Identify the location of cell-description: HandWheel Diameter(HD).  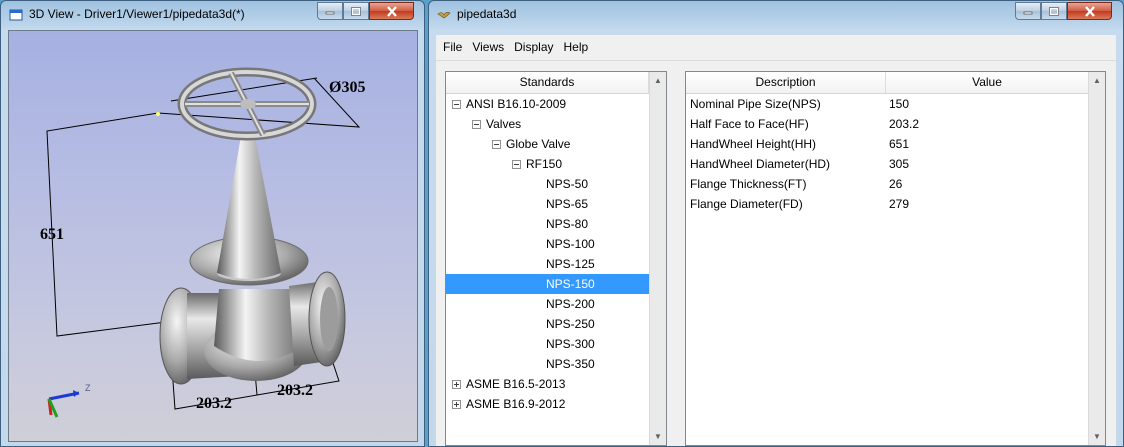
(760, 164).